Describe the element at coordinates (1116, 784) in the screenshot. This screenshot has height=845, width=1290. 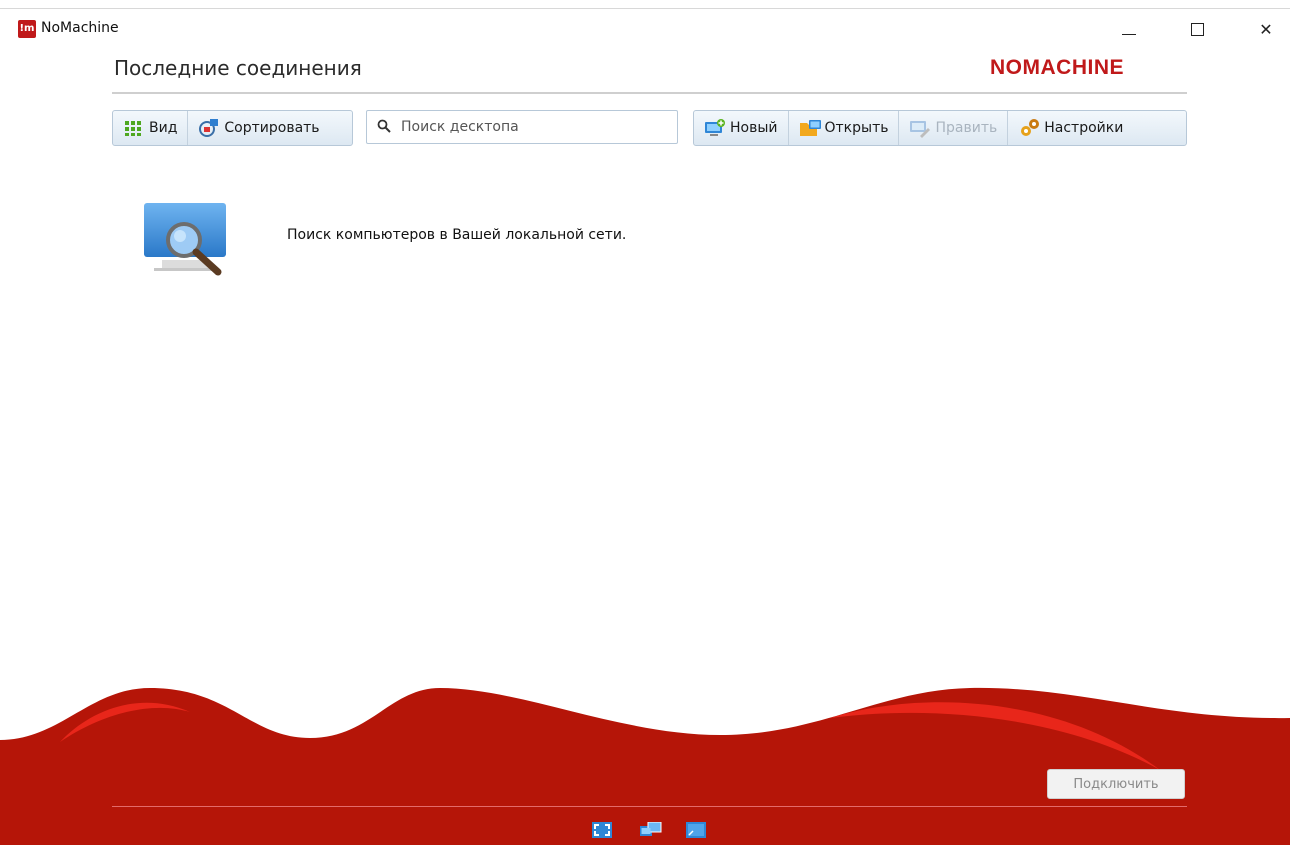
I see `connect-button: Подключить` at that location.